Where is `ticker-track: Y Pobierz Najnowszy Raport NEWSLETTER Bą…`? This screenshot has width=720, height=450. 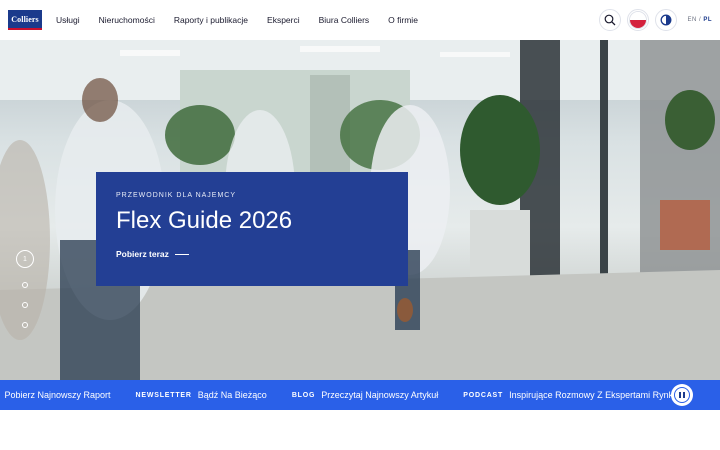 ticker-track: Y Pobierz Najnowszy Raport NEWSLETTER Bą… is located at coordinates (351, 395).